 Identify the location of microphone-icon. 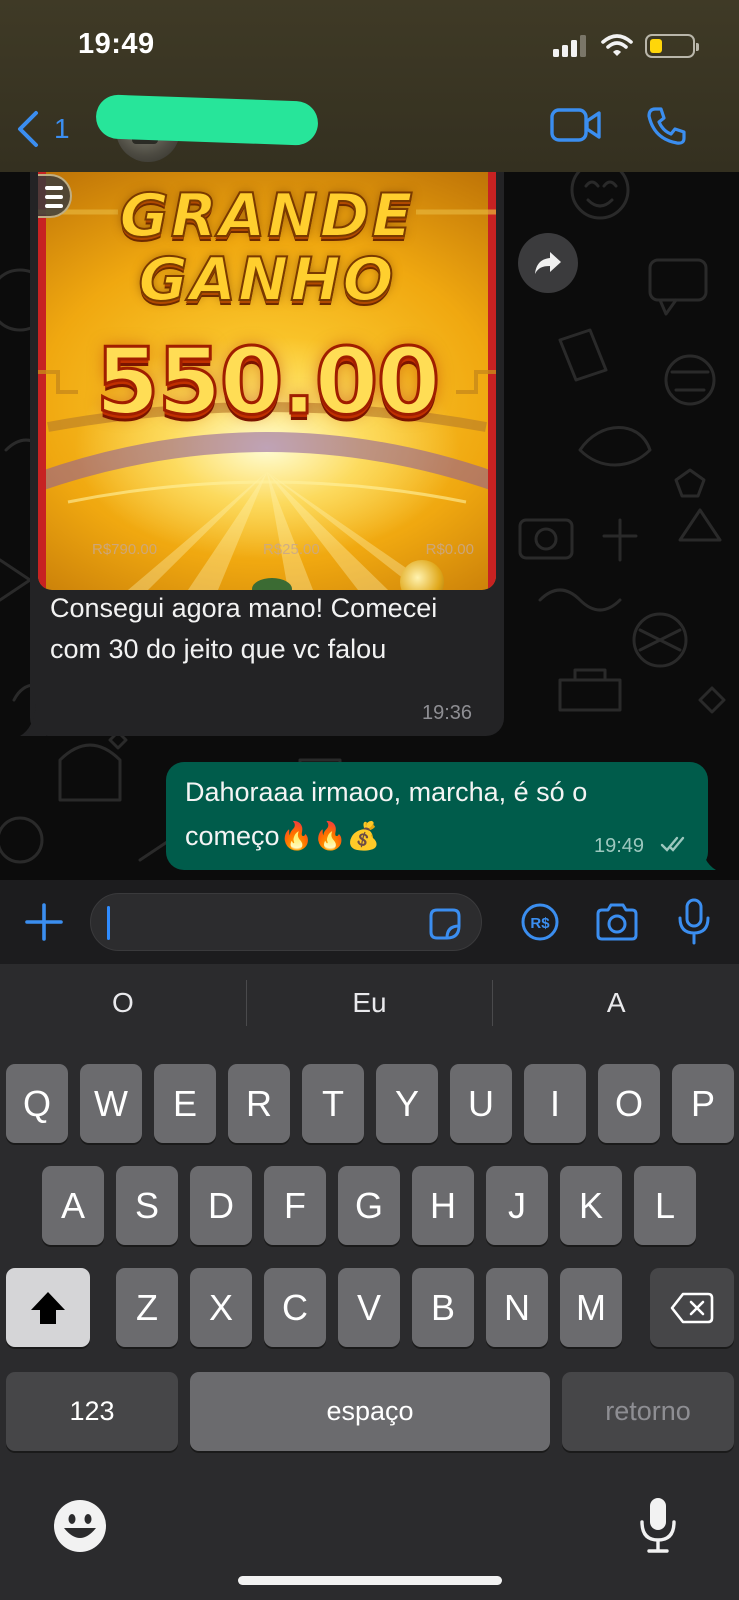
(694, 922).